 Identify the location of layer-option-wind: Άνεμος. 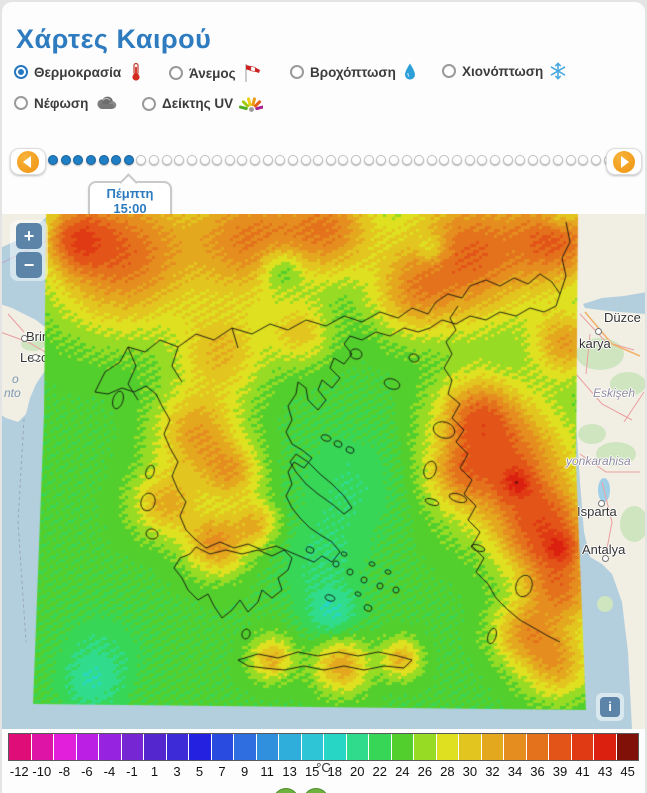
(216, 73).